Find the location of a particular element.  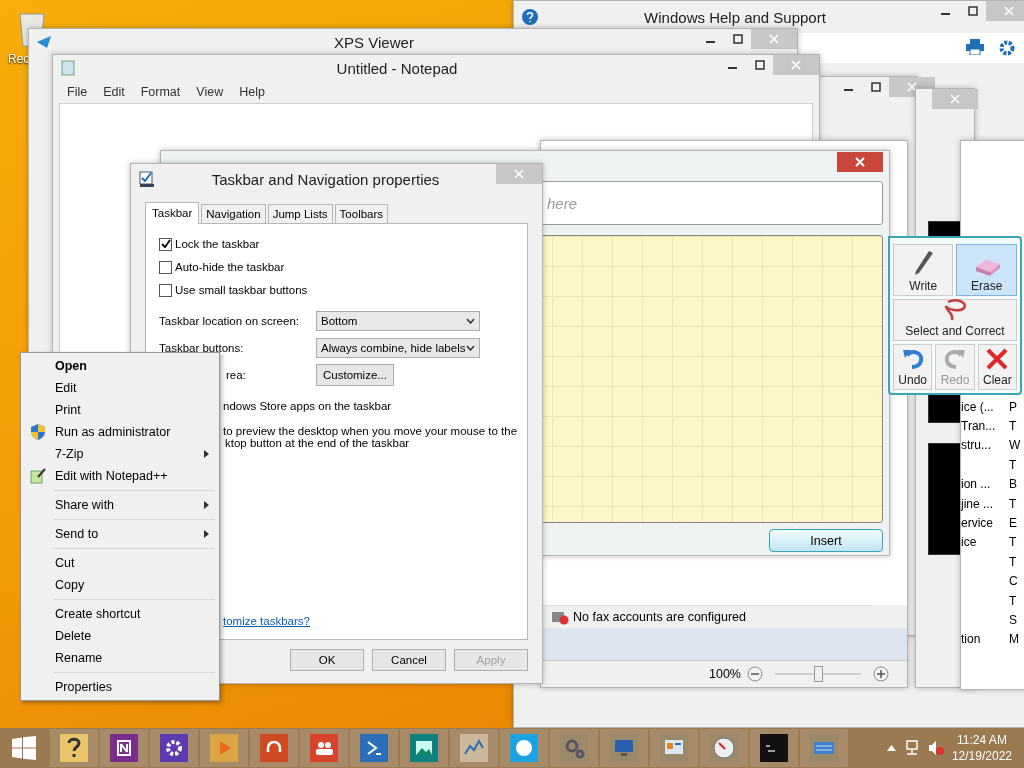

status-text: No fax accounts are configured is located at coordinates (660, 617).